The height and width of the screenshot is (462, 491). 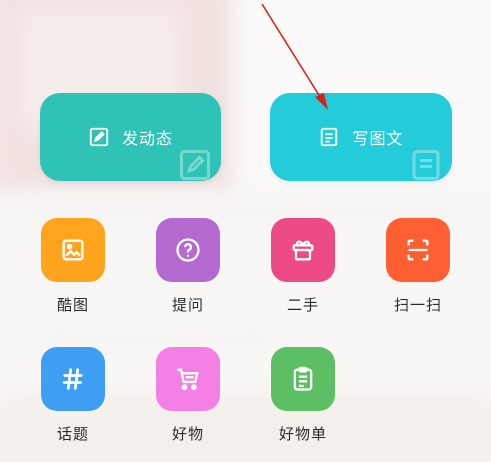 I want to click on cool-image-item: 酷图, so click(x=73, y=266).